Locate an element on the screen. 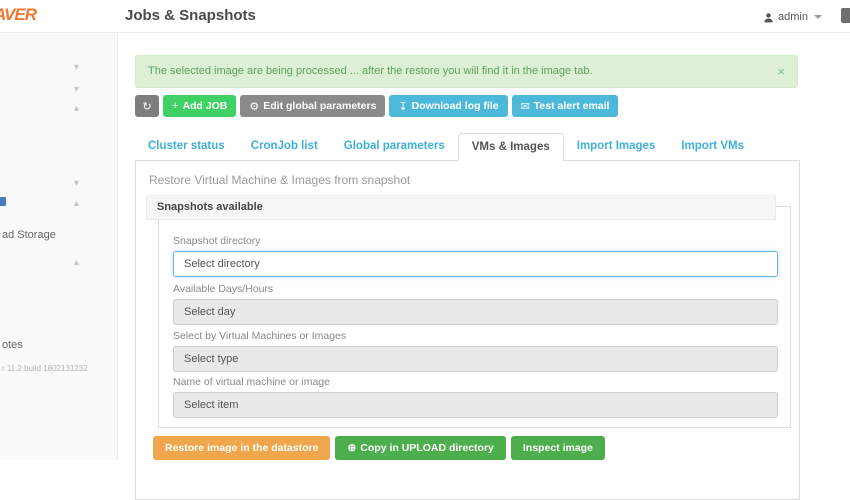 The image size is (850, 500). tab-import-vms: Import VMs is located at coordinates (712, 147).